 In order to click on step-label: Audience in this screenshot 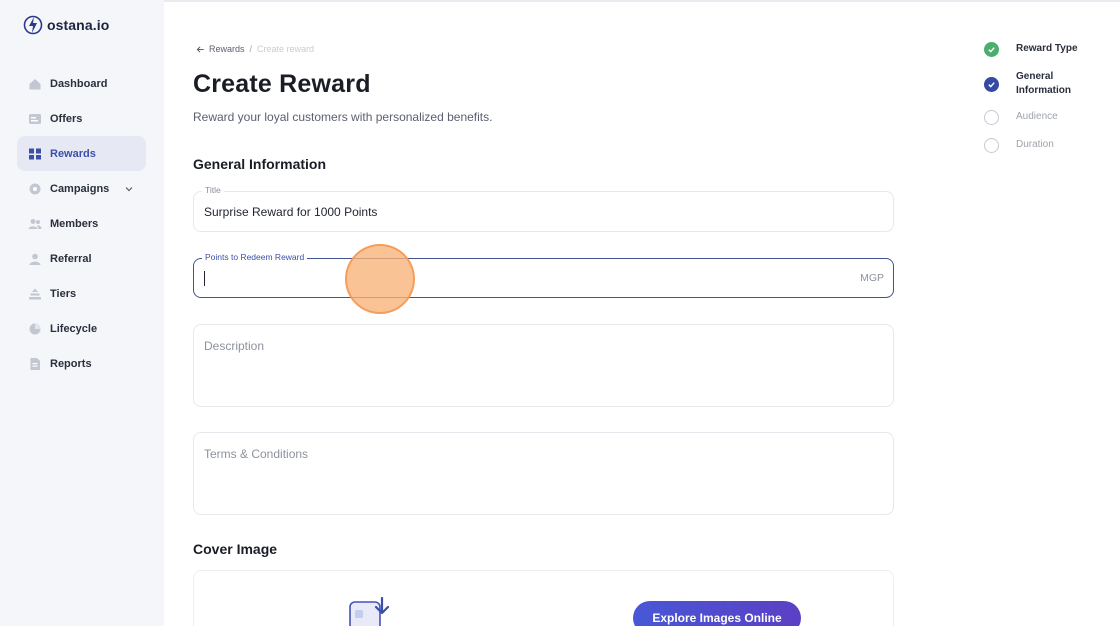, I will do `click(1037, 116)`.